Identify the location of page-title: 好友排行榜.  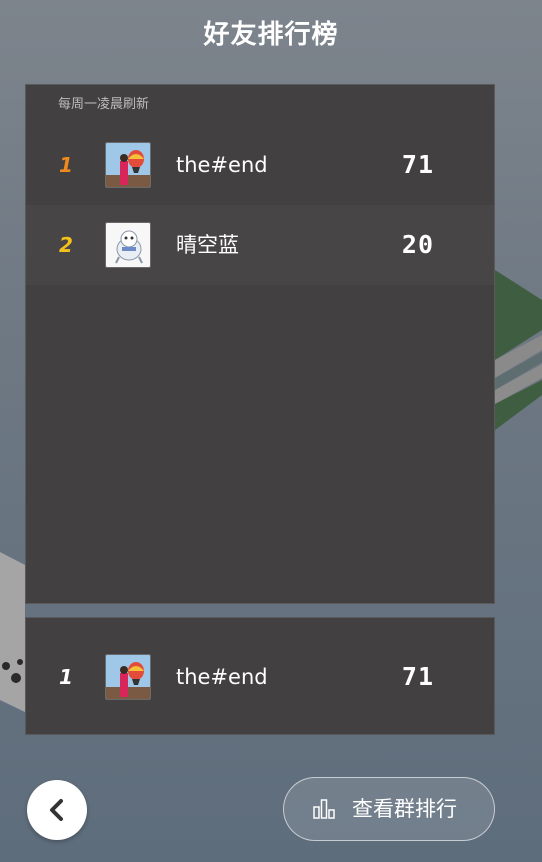
(271, 35).